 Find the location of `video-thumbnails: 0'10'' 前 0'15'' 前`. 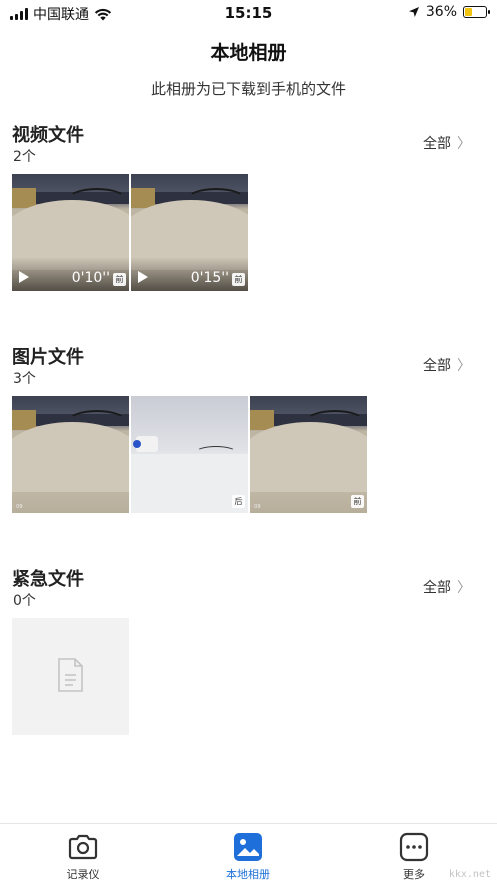

video-thumbnails: 0'10'' 前 0'15'' 前 is located at coordinates (130, 232).